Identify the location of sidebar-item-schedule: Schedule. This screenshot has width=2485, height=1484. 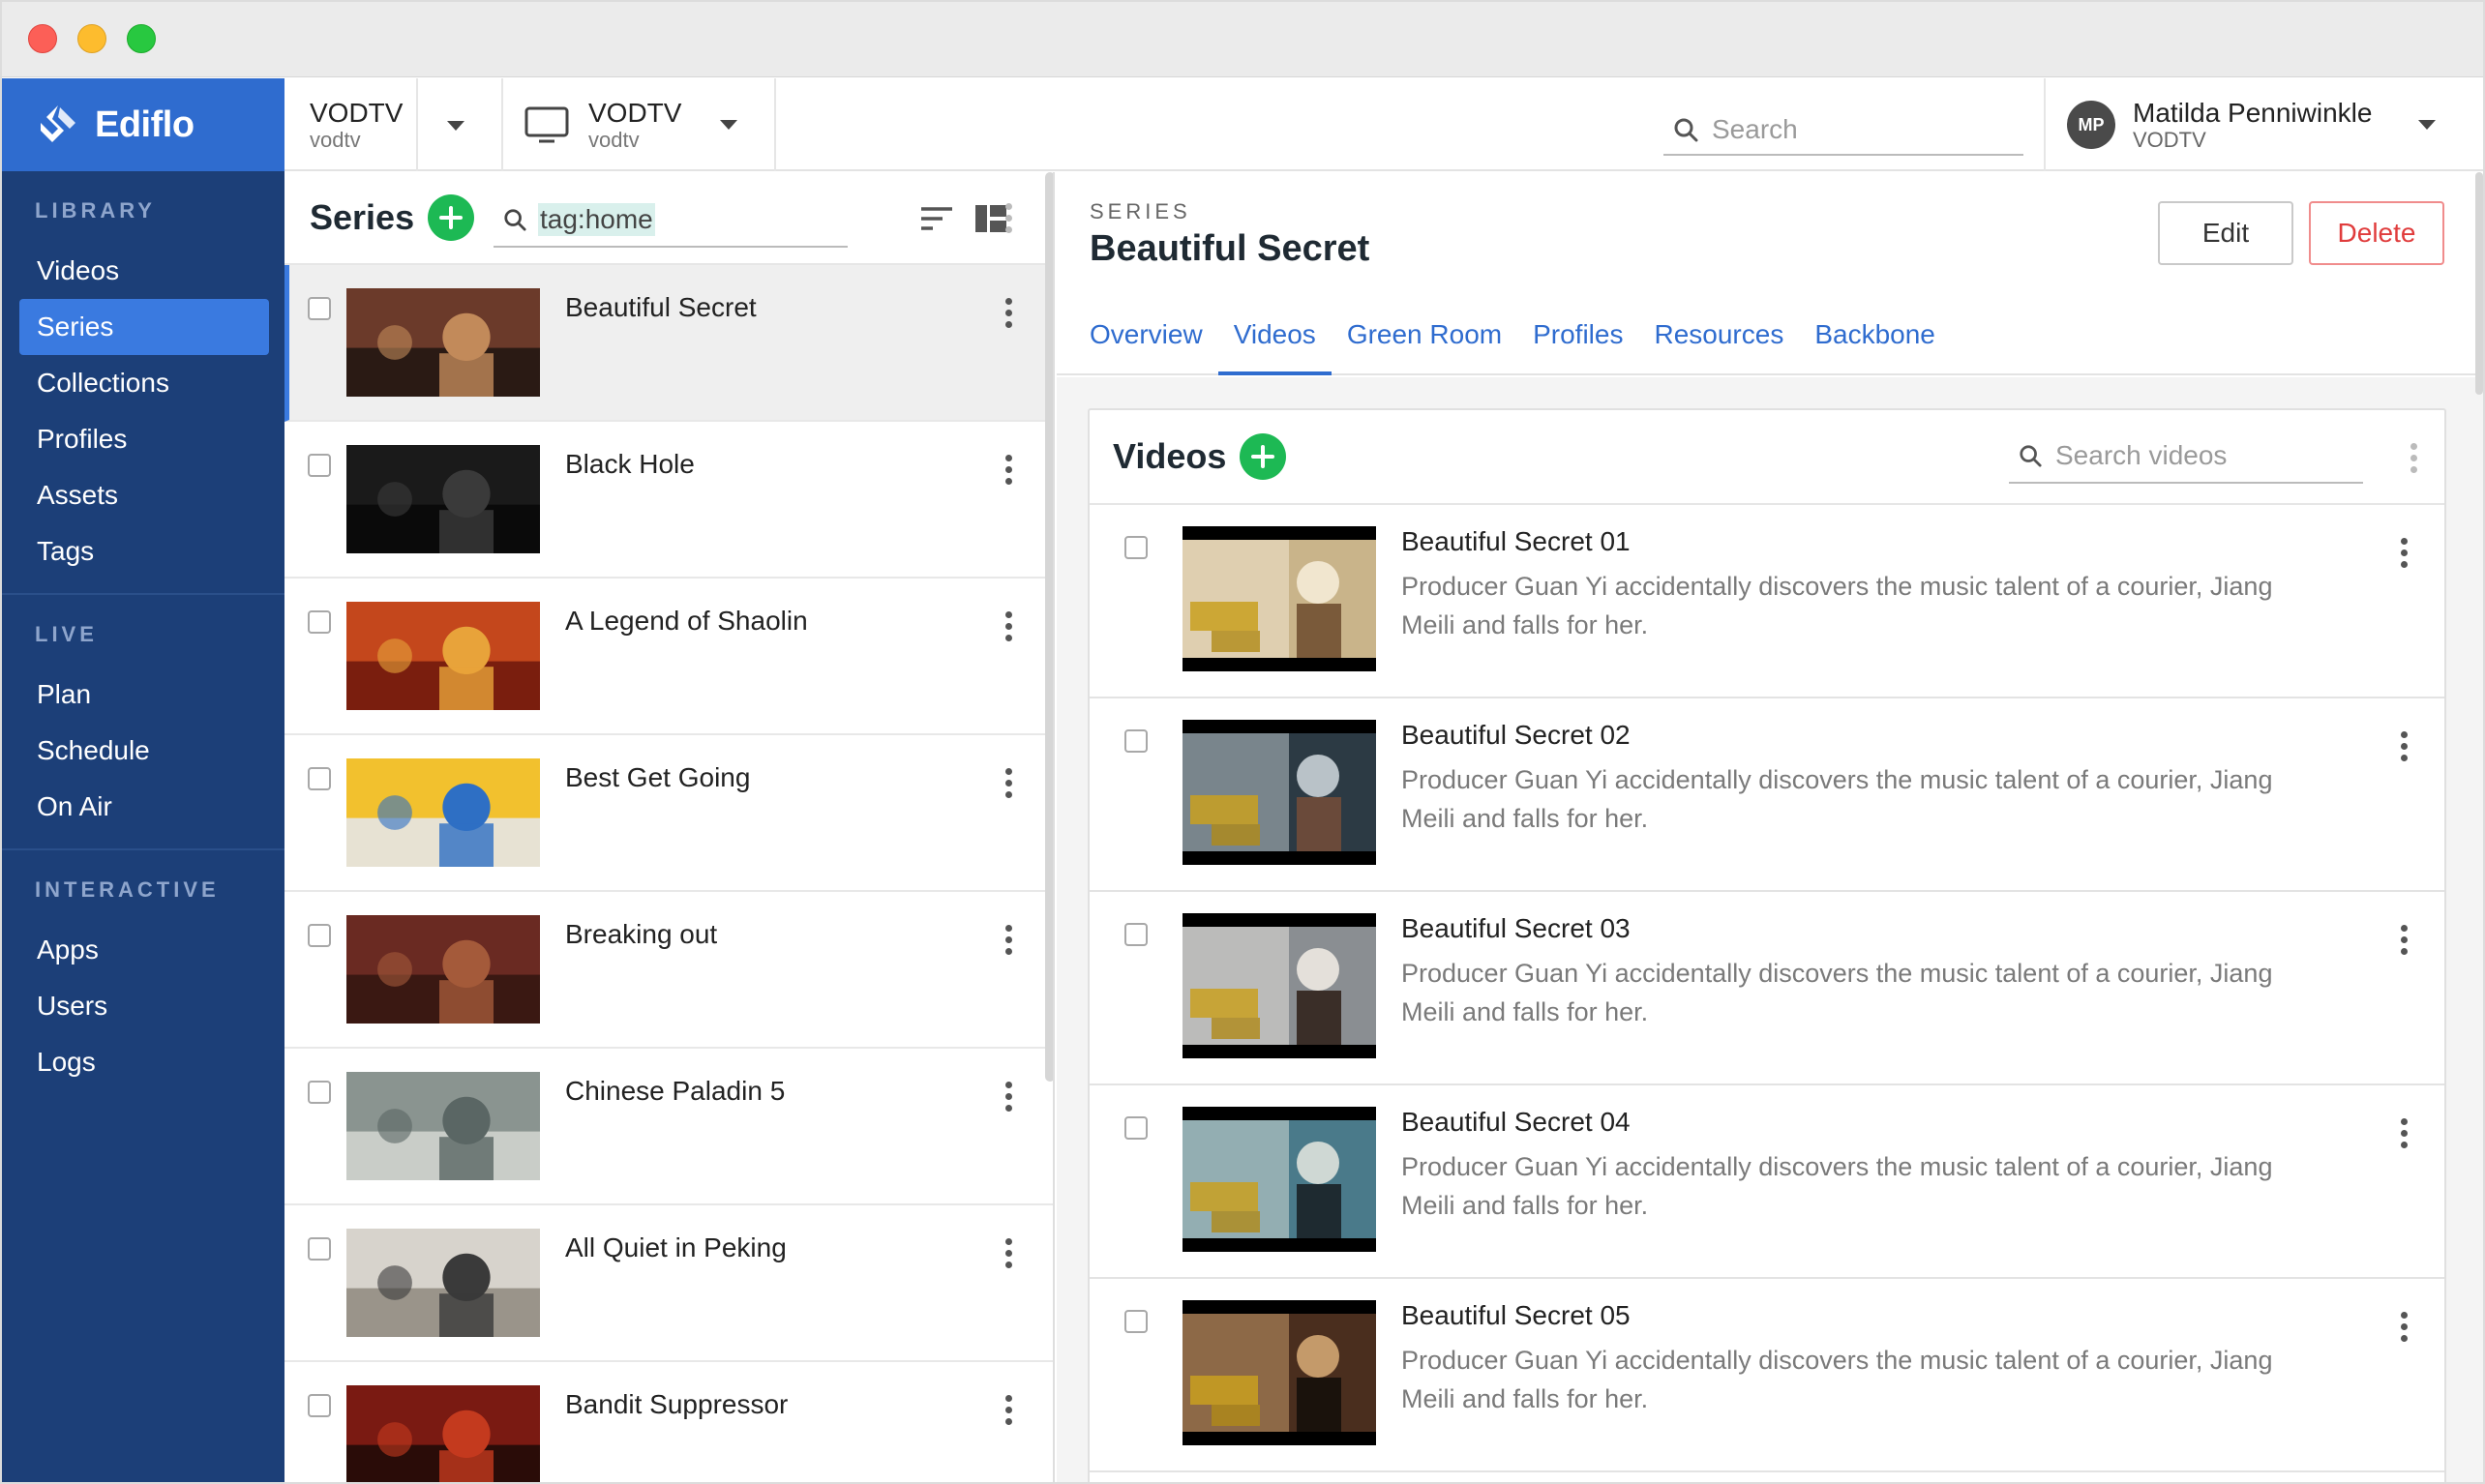
(144, 751).